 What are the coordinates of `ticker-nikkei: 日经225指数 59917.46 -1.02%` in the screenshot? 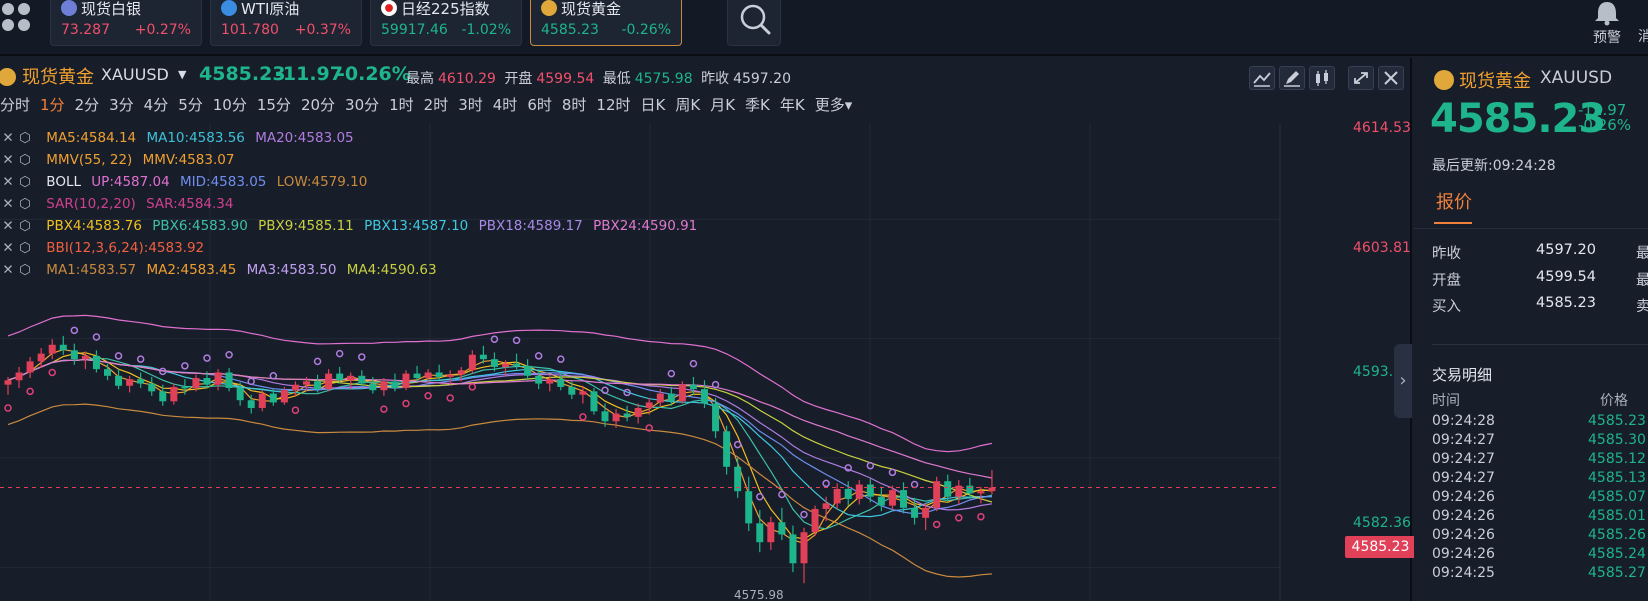 It's located at (446, 23).